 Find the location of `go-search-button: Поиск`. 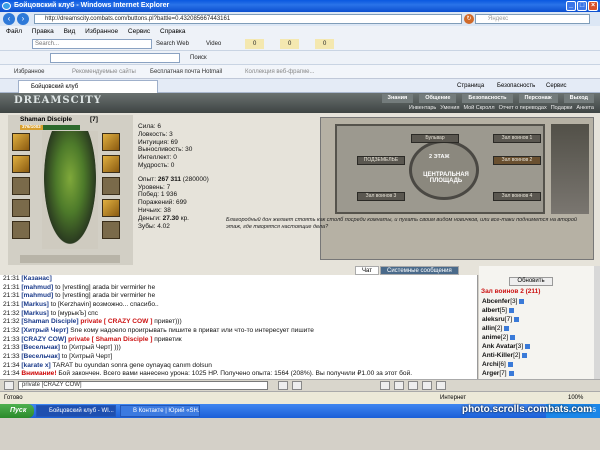

go-search-button: Поиск is located at coordinates (198, 58).